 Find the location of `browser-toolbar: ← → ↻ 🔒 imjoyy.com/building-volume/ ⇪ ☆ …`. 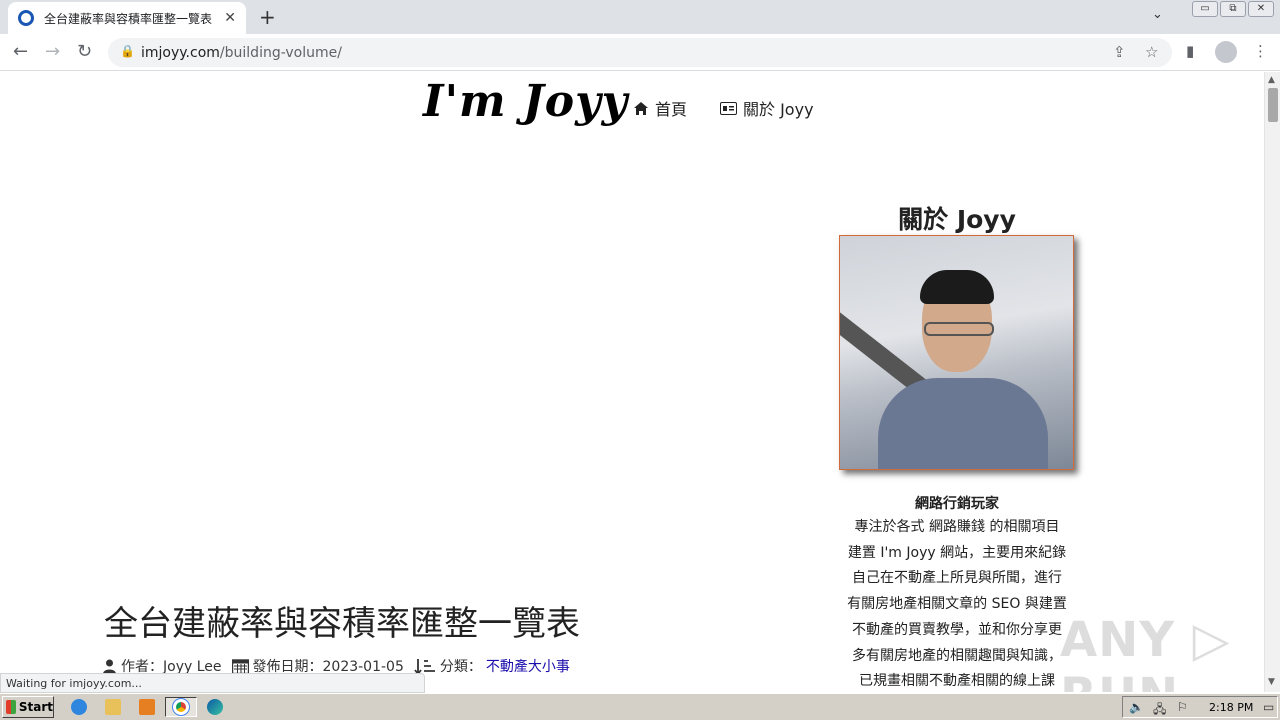

browser-toolbar: ← → ↻ 🔒 imjoyy.com/building-volume/ ⇪ ☆ … is located at coordinates (640, 52).